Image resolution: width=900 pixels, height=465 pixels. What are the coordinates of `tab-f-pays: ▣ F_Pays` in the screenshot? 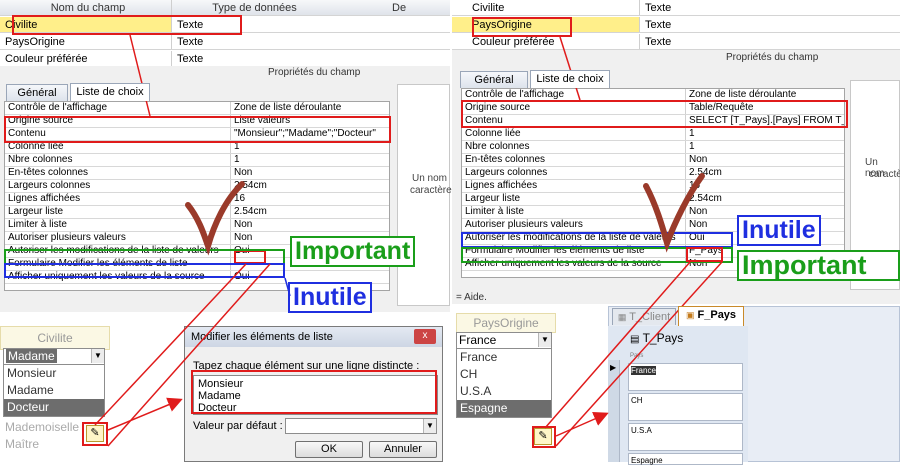 It's located at (711, 316).